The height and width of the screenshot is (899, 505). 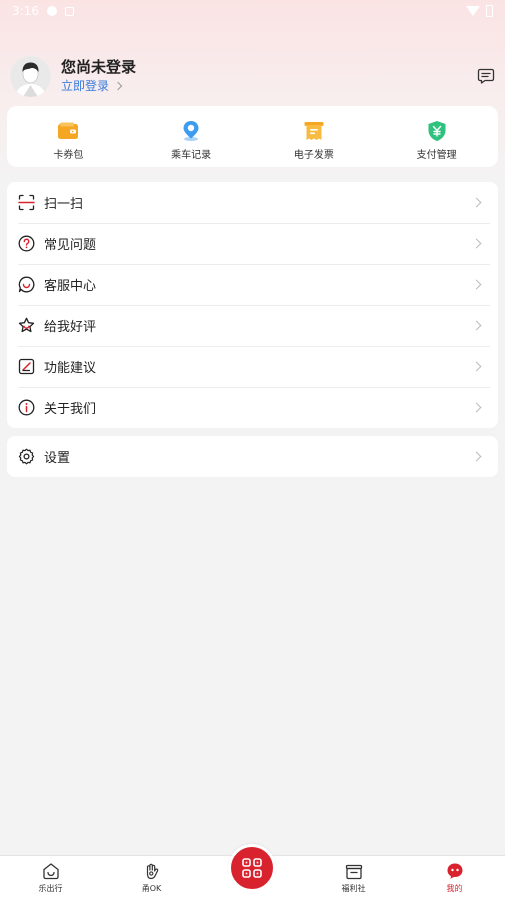 I want to click on ok-hand-icon, so click(x=152, y=871).